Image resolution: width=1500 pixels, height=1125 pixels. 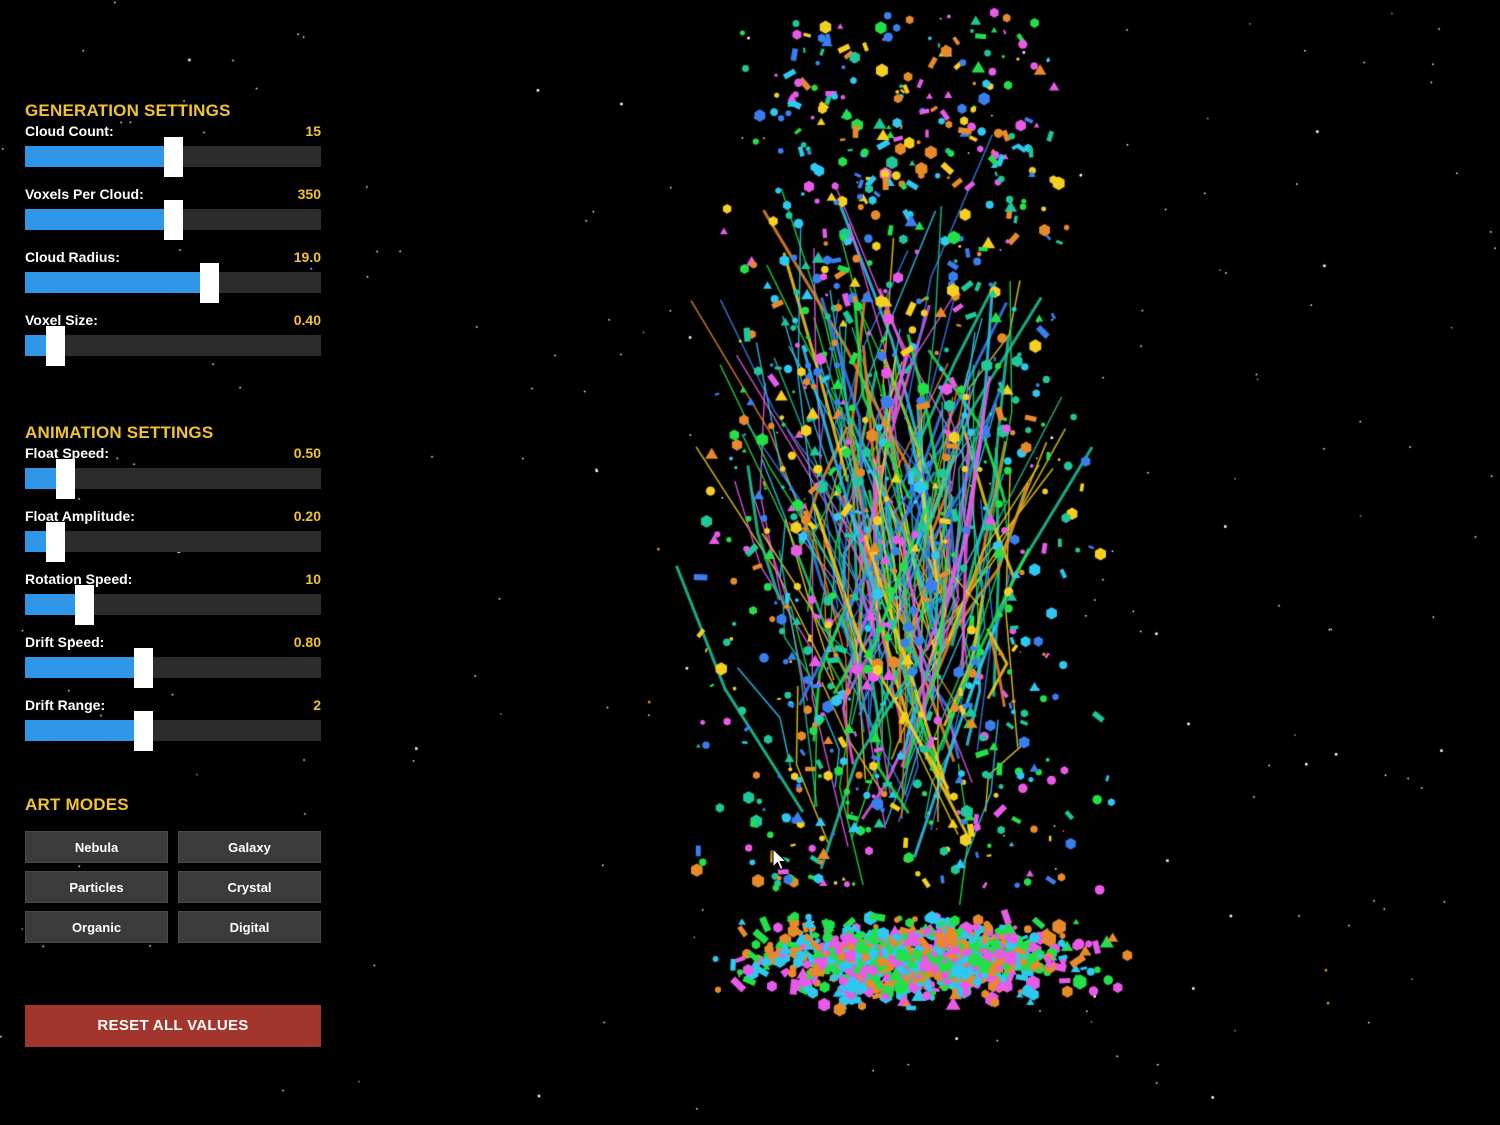 I want to click on slider-value: 0.40, so click(x=307, y=320).